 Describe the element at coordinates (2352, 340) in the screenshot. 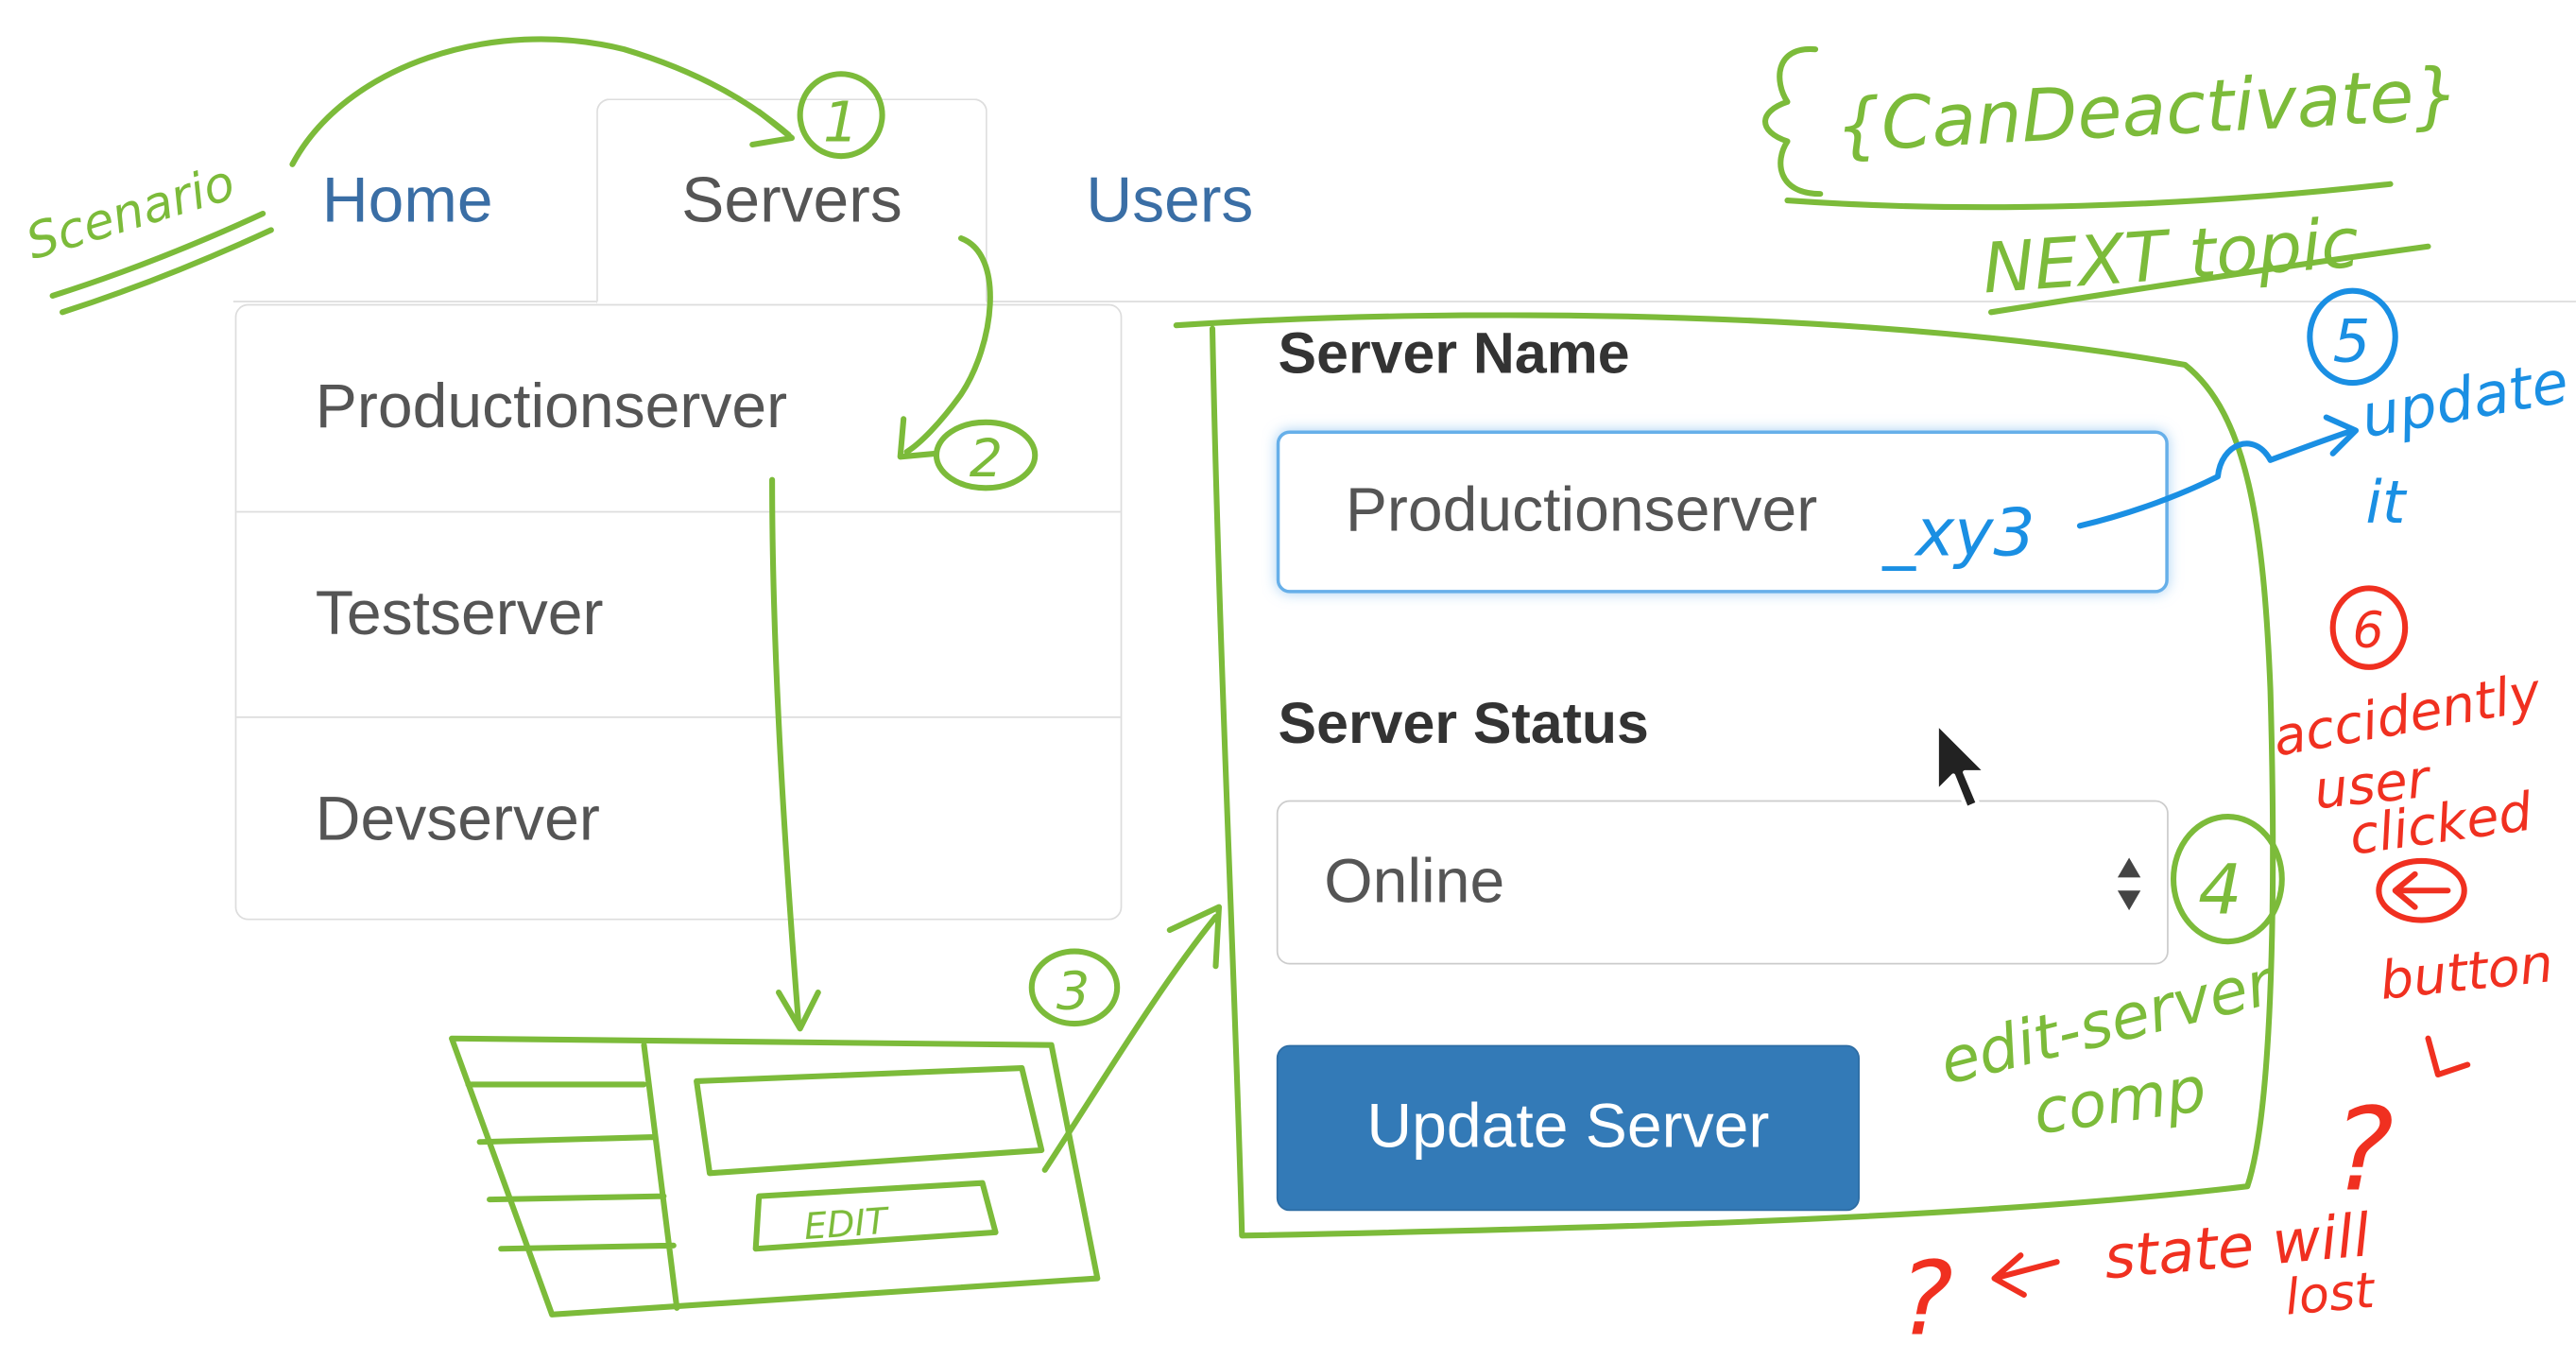

I see `annotation-step5: 5` at that location.